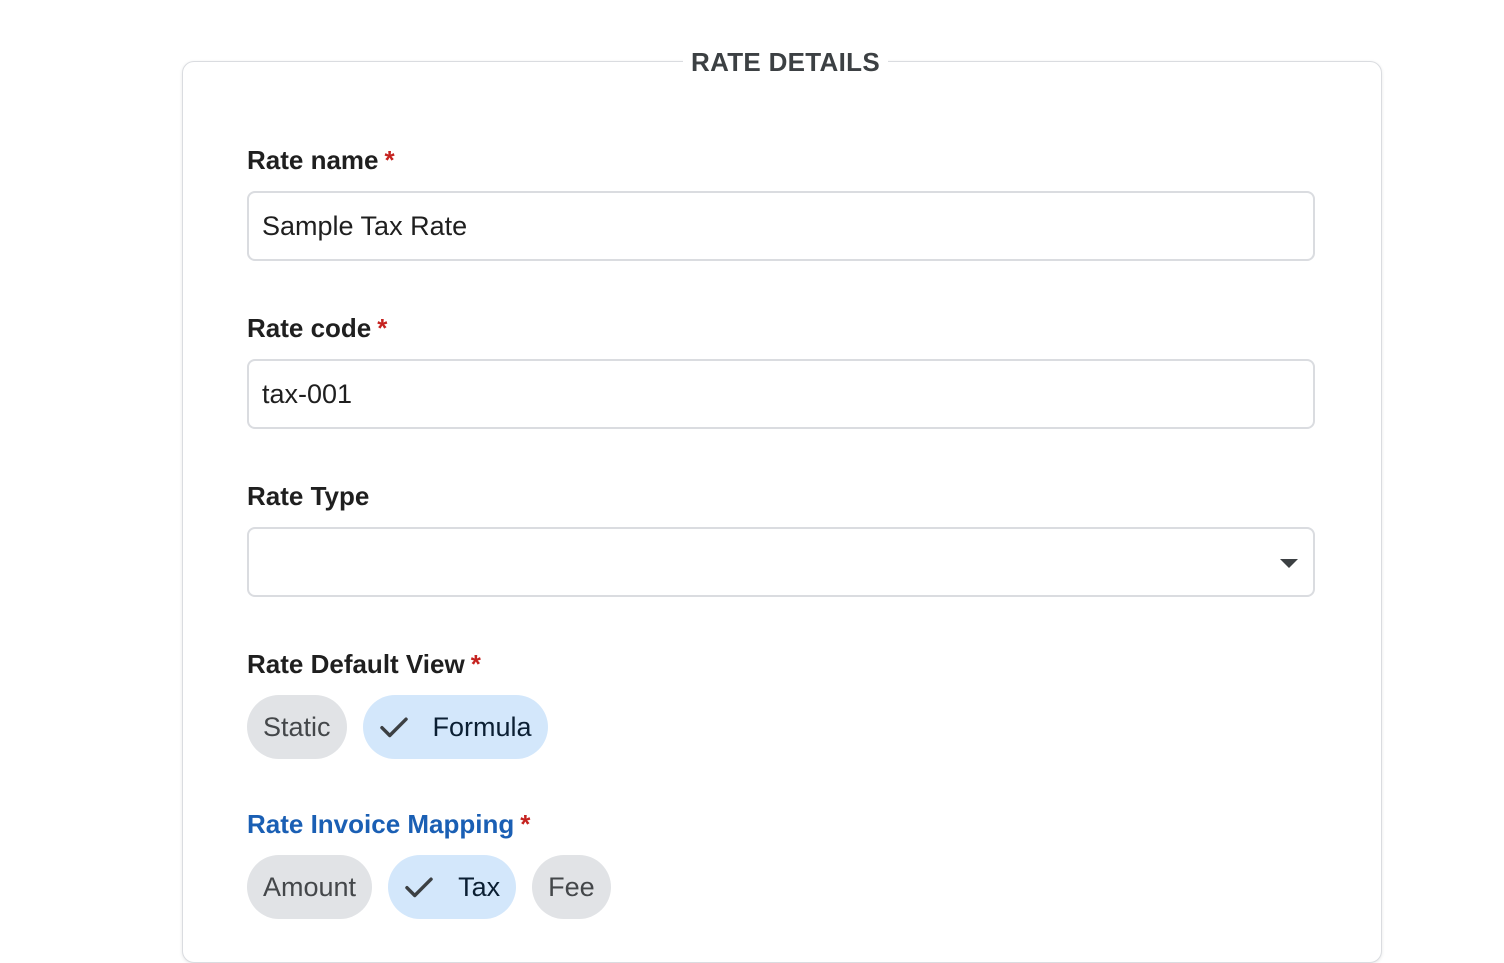  I want to click on rate-default-view-label: Rate Default View *, so click(364, 664).